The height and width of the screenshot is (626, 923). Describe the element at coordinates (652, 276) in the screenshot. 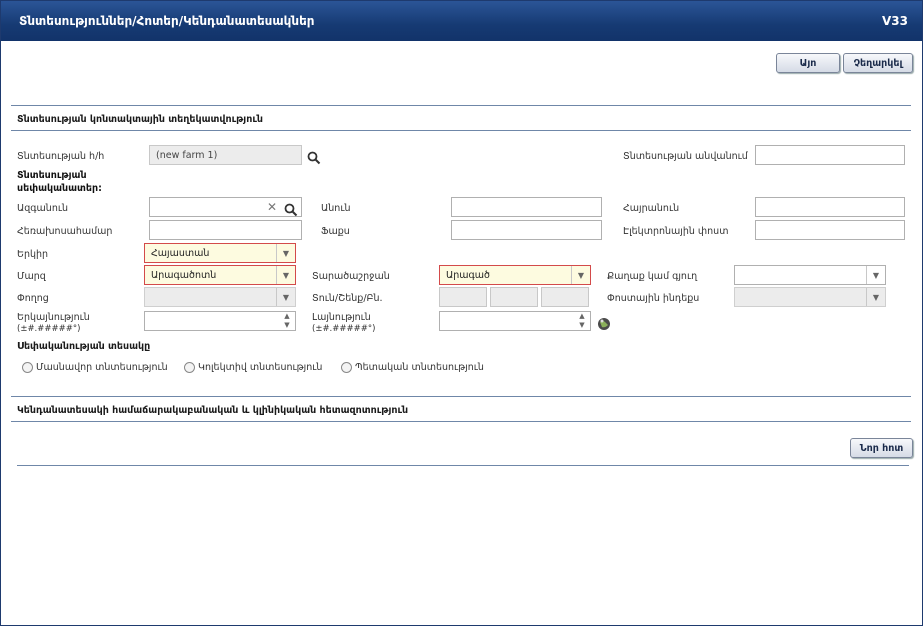

I see `city-label: Քաղաք կամ գյուղ` at that location.